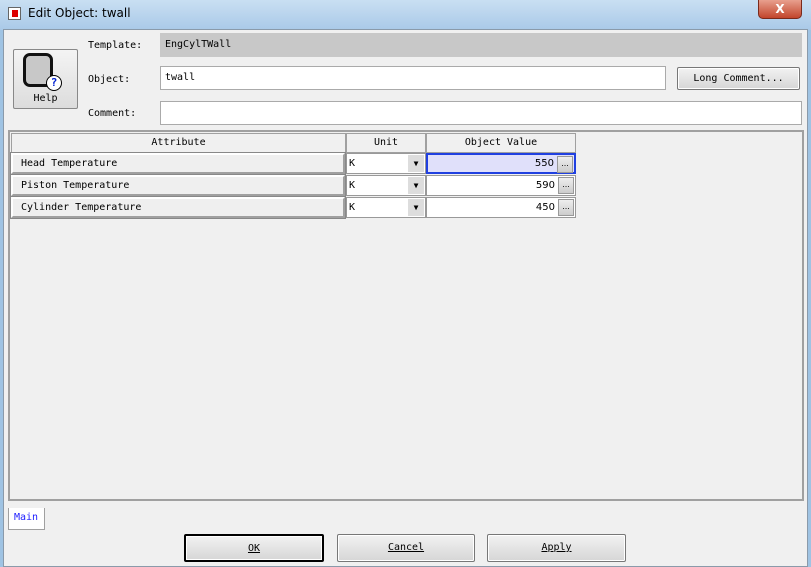 The height and width of the screenshot is (567, 811). Describe the element at coordinates (112, 113) in the screenshot. I see `comment-label: Comment:` at that location.